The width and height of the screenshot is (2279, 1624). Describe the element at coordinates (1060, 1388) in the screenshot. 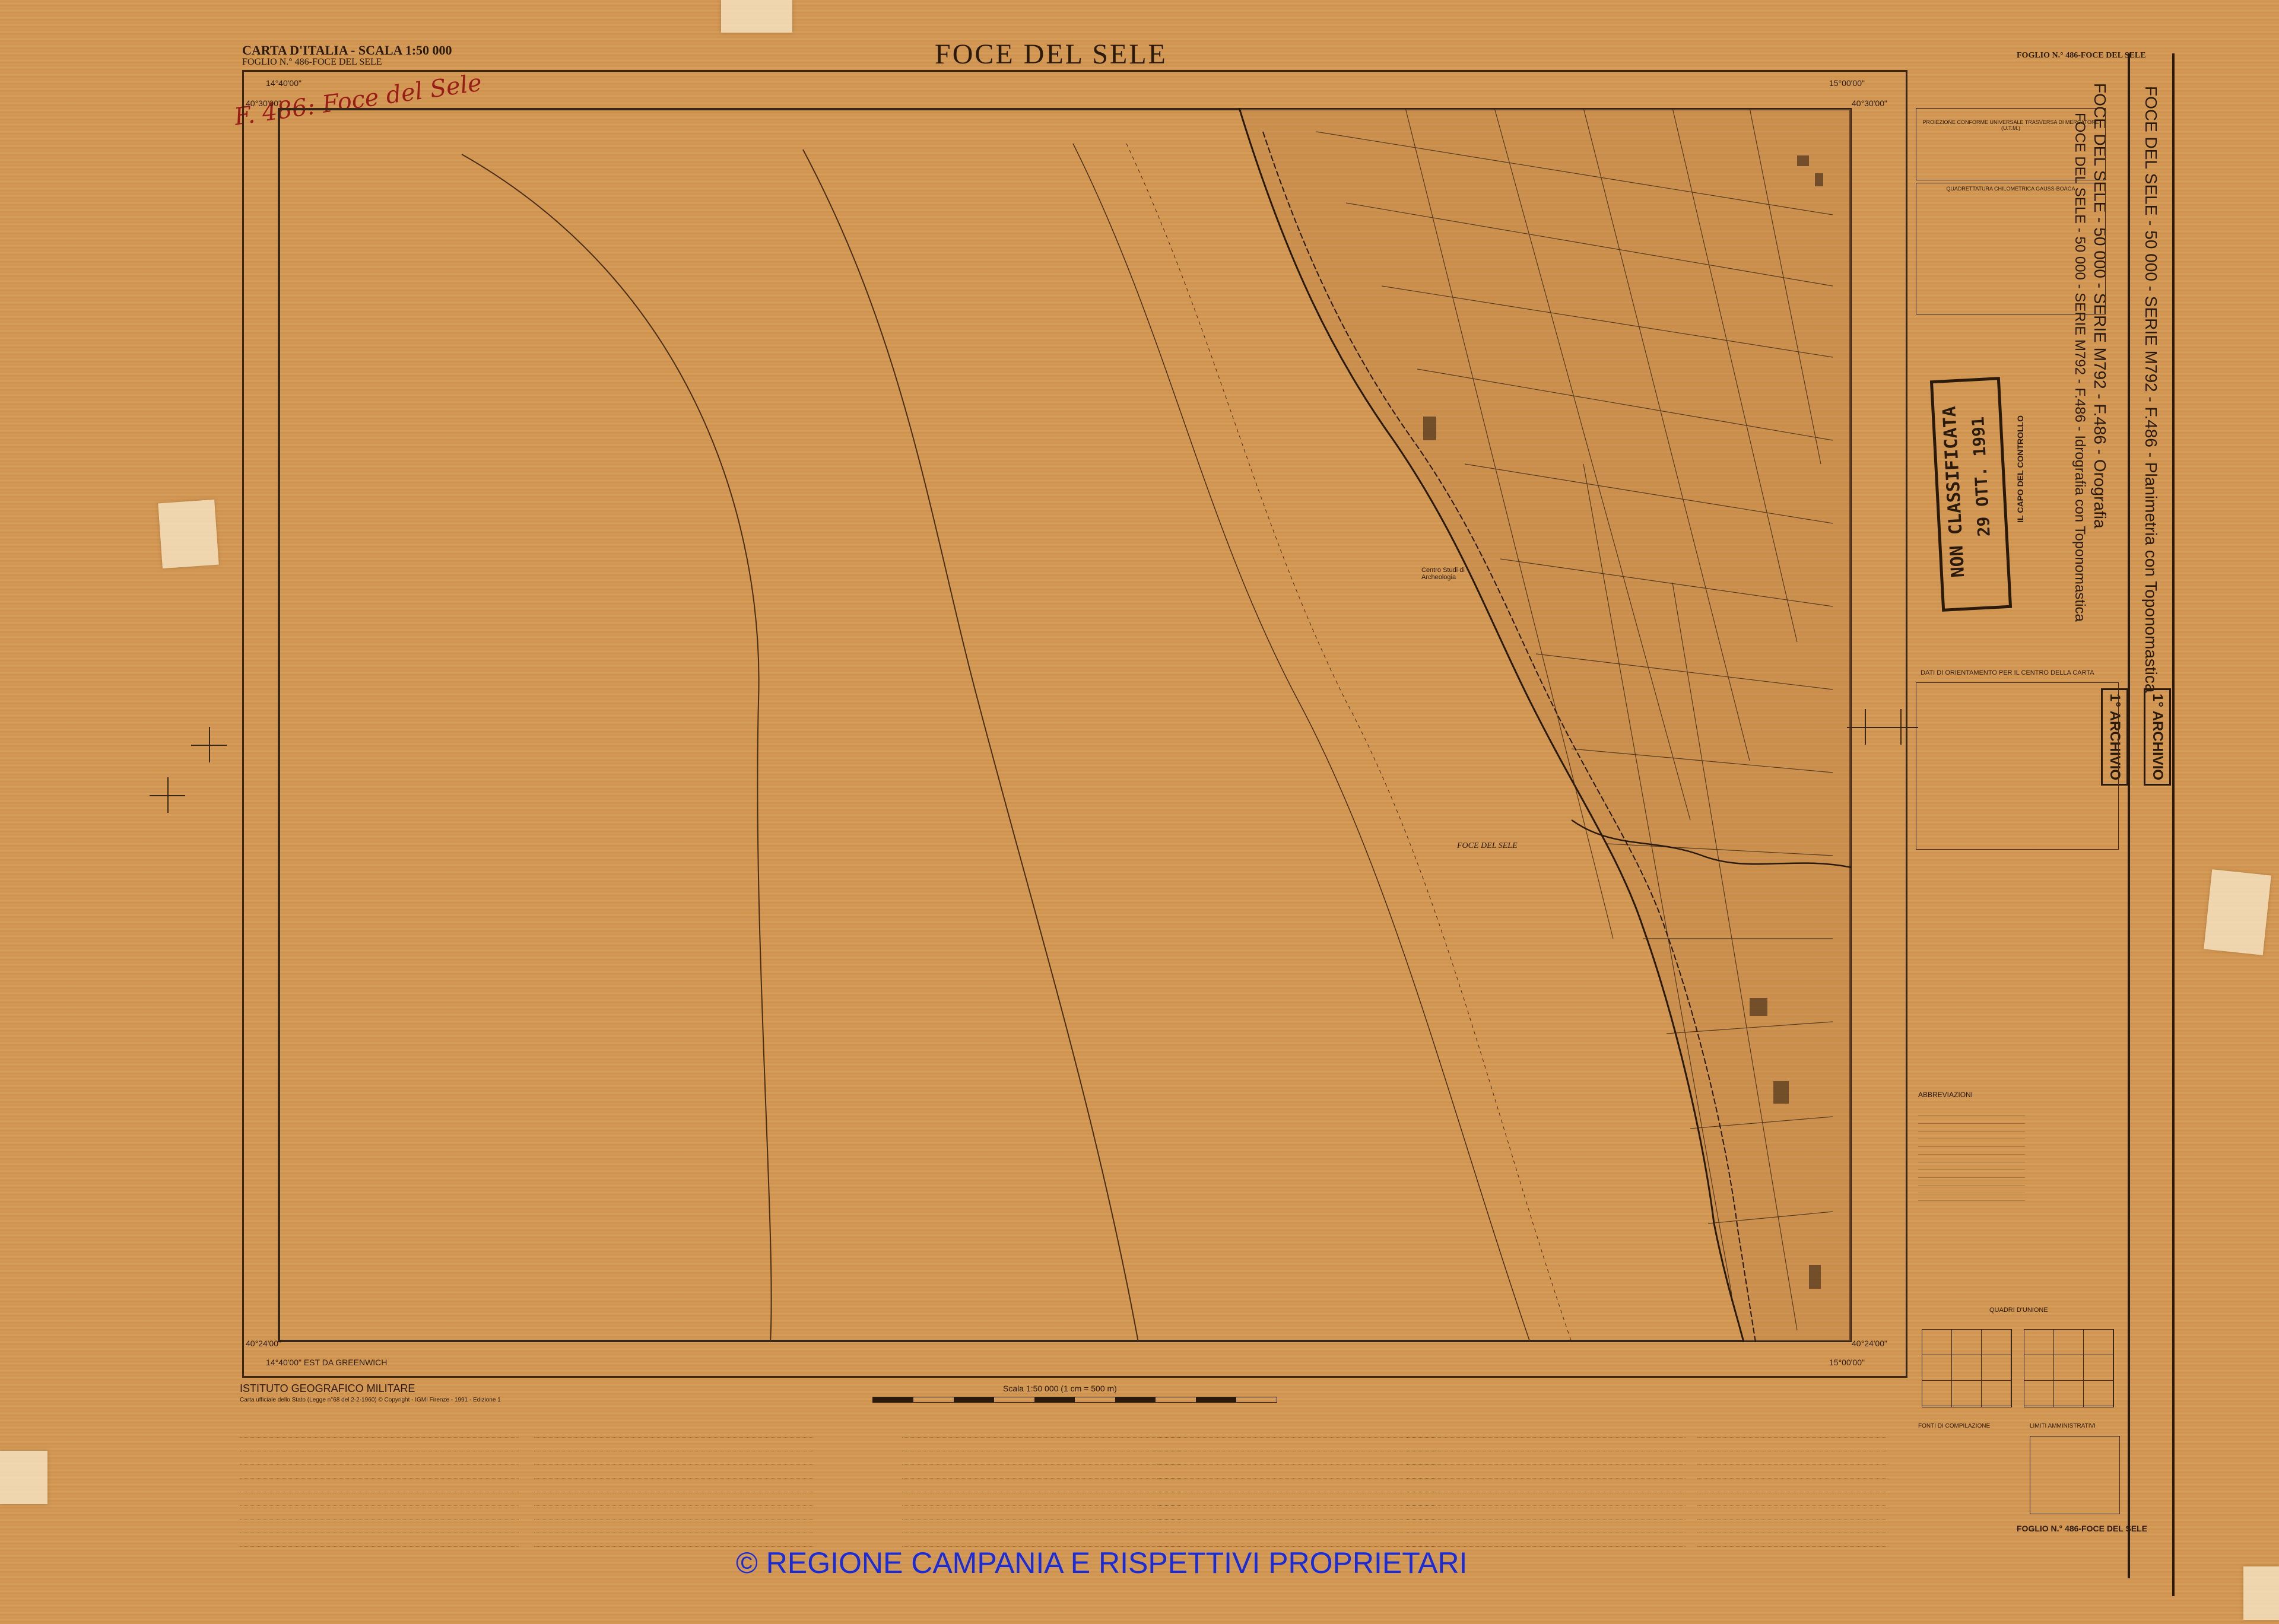

I see `scale-label: Scala 1:50 000 (1 cm = 500 m)` at that location.